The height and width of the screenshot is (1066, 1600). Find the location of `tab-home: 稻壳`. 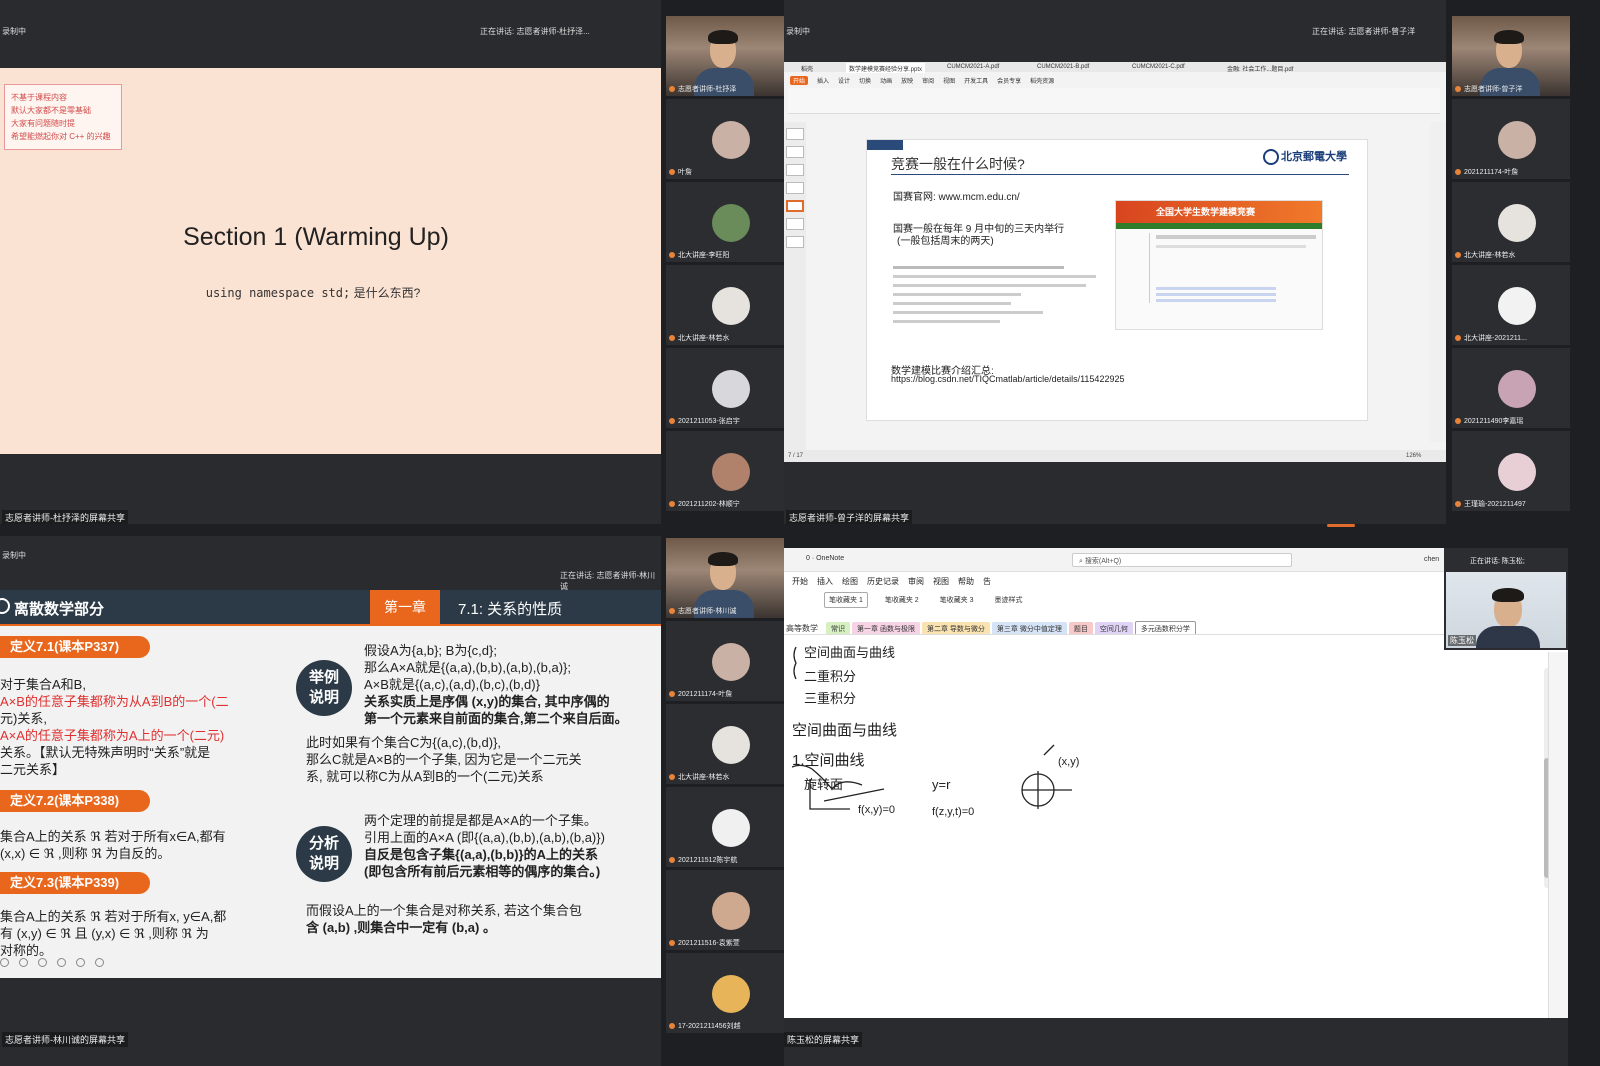

tab-home: 稻壳 is located at coordinates (807, 68).